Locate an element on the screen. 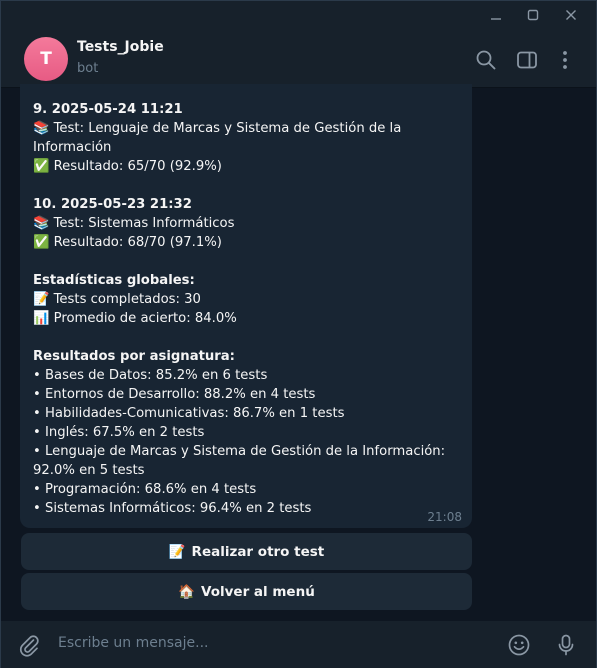  maximize-icon is located at coordinates (533, 15).